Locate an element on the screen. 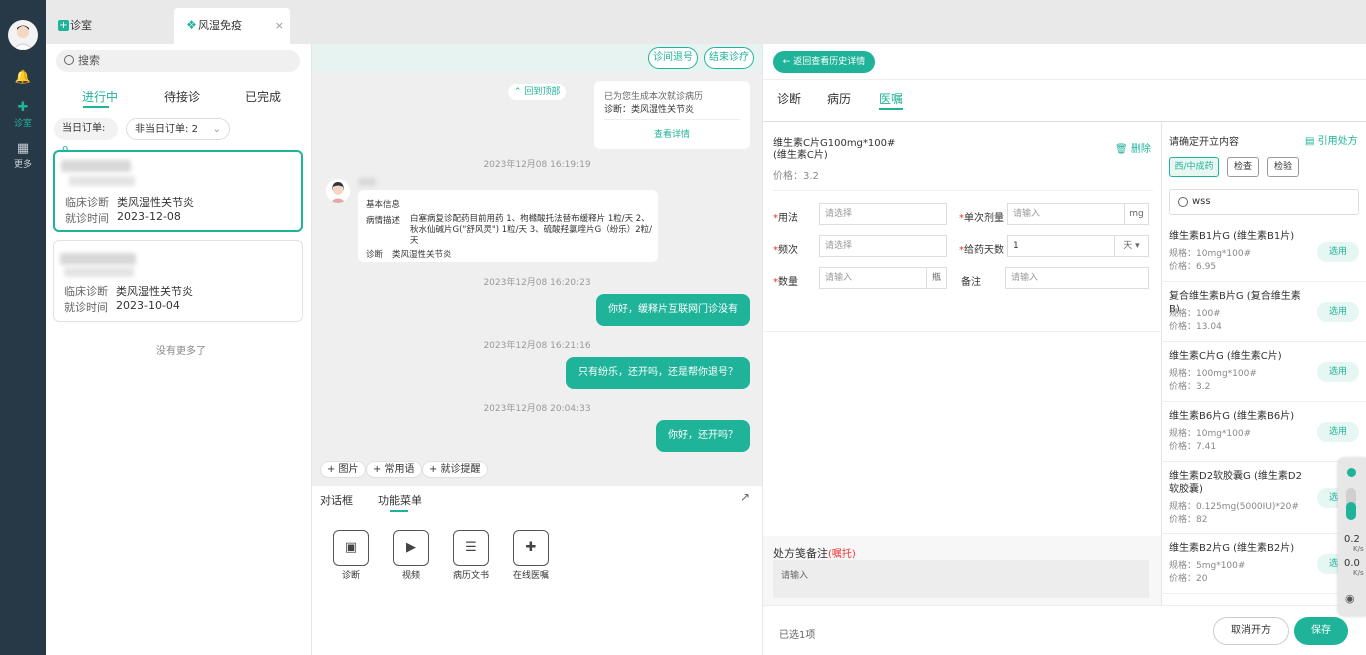 Image resolution: width=1366 pixels, height=655 pixels. func-medical-record: ☰ 病历文书 is located at coordinates (471, 555).